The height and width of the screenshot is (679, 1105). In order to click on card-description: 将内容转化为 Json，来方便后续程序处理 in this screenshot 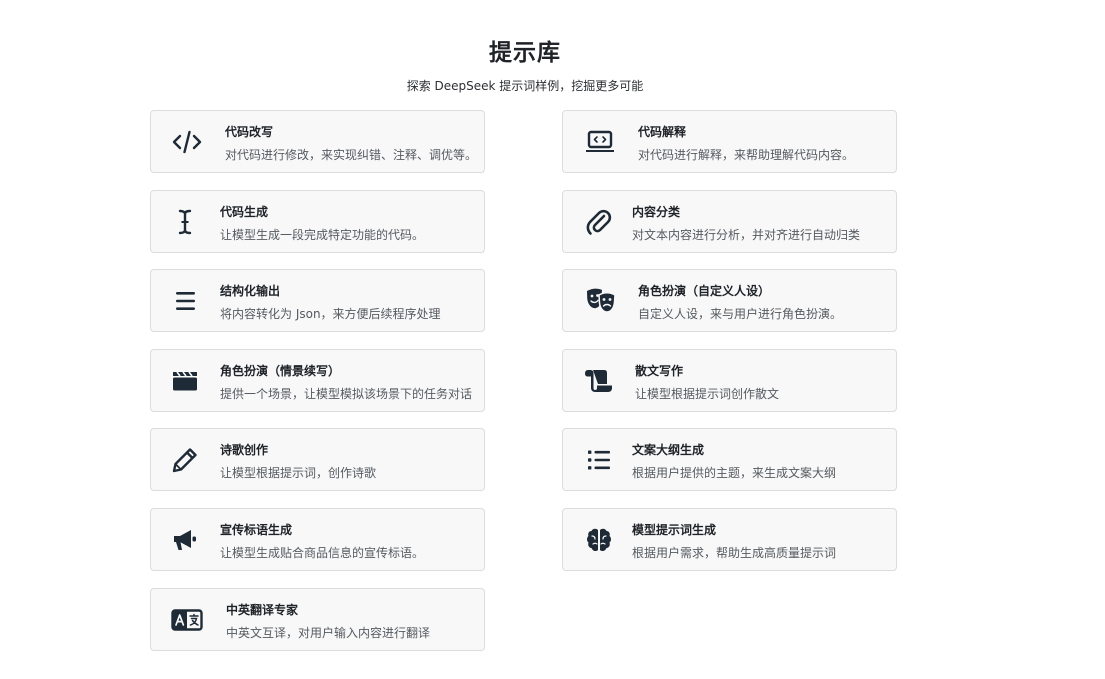, I will do `click(330, 314)`.